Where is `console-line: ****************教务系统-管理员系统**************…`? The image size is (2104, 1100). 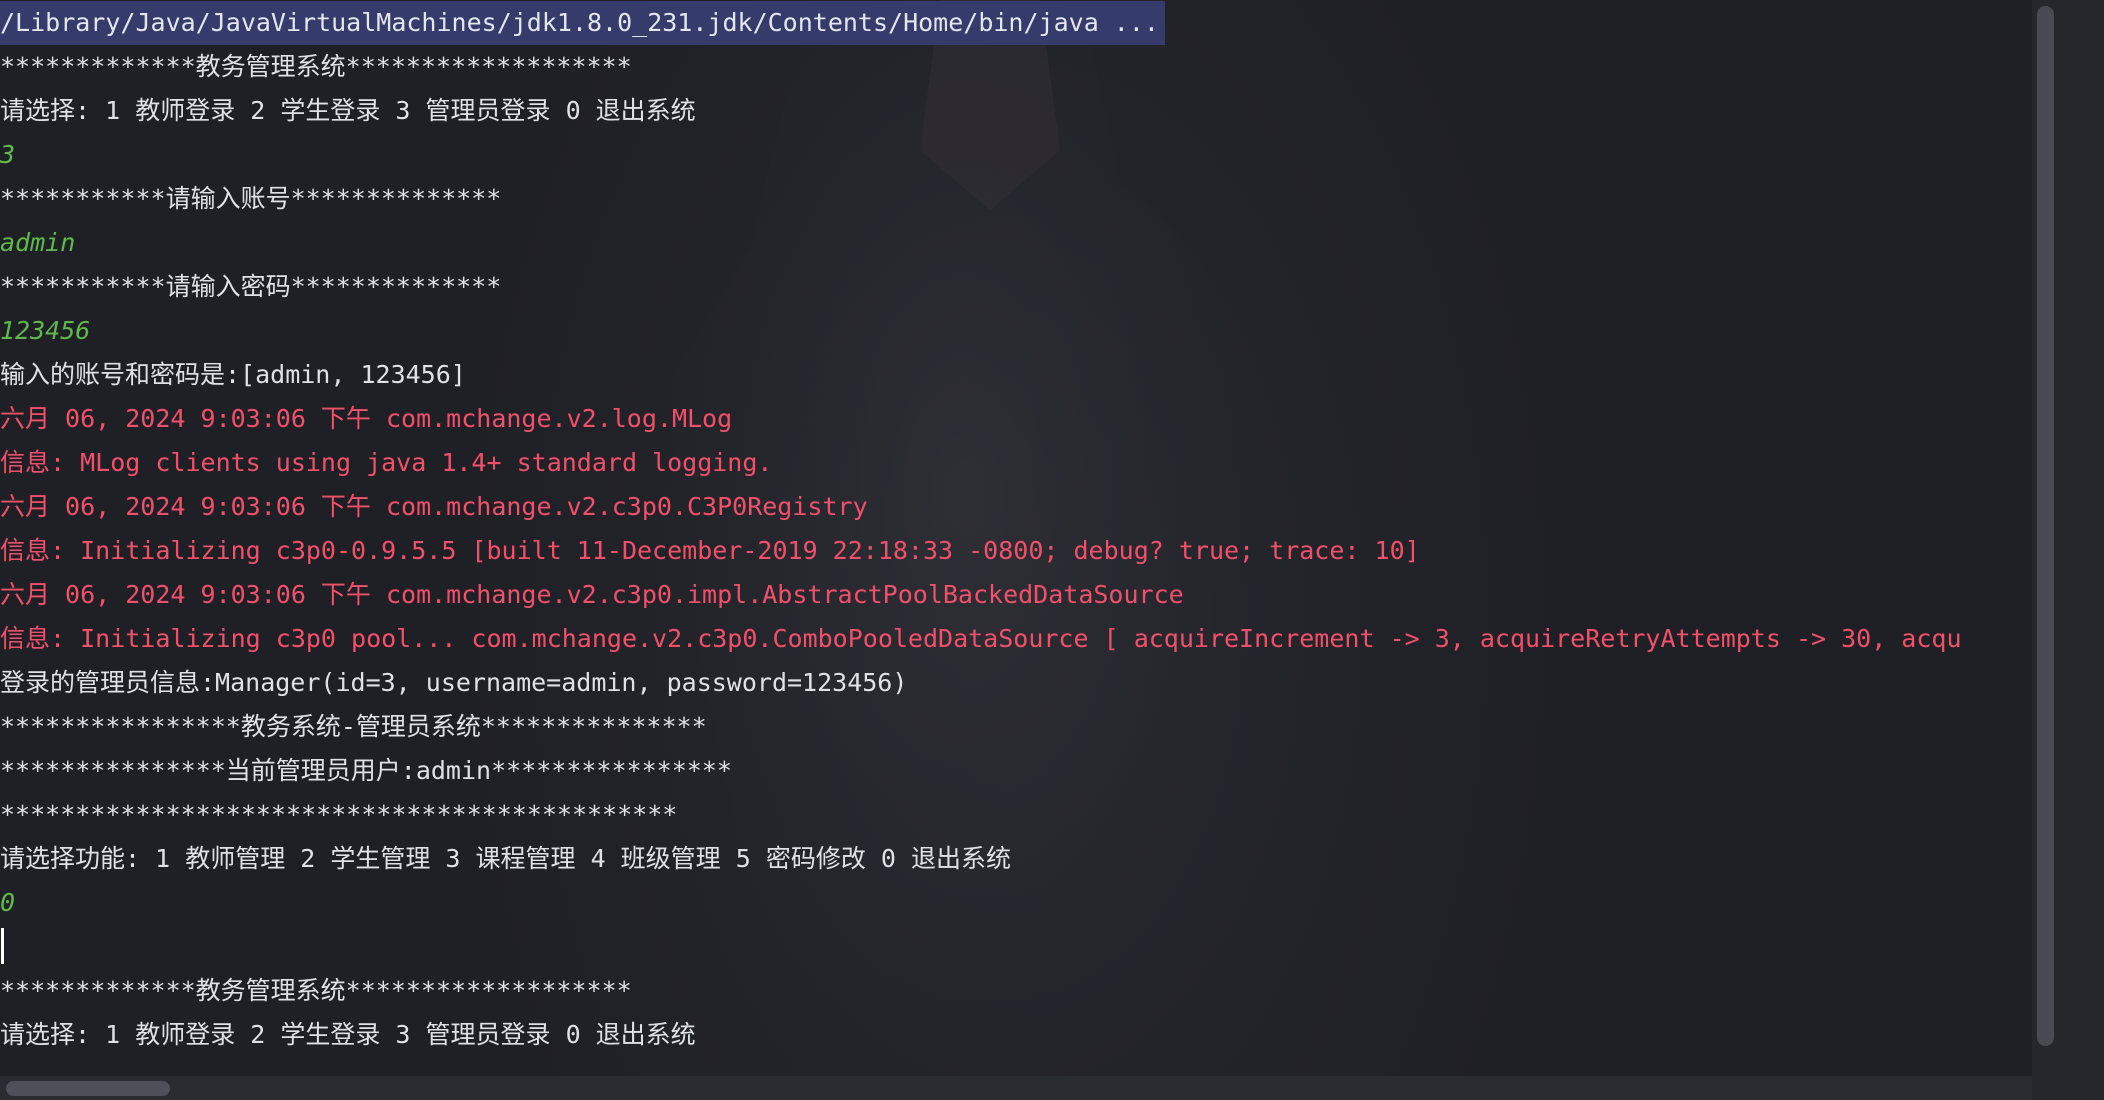 console-line: ****************教务系统-管理员系统**************… is located at coordinates (353, 726).